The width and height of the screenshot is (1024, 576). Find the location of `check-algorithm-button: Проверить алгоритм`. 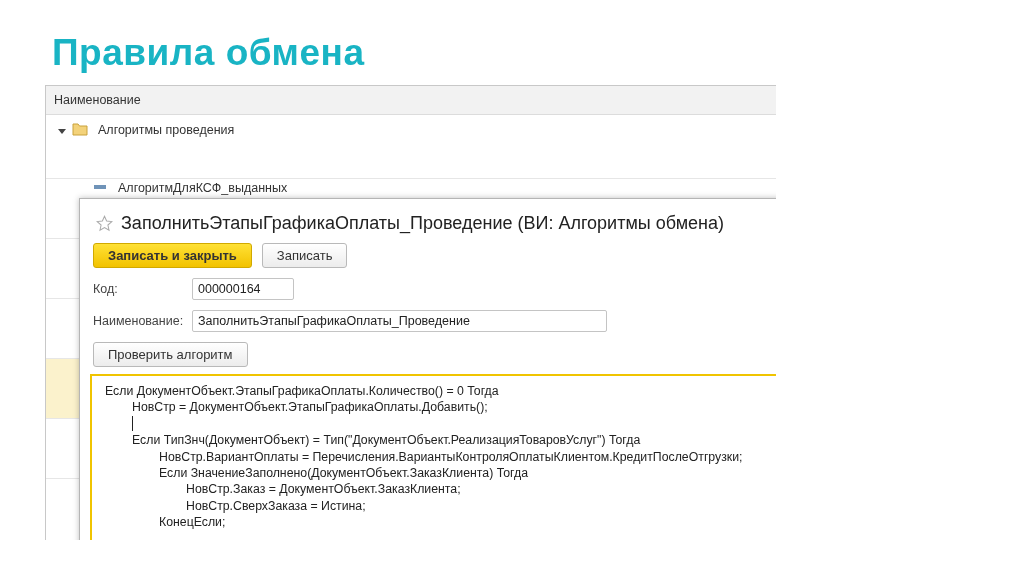

check-algorithm-button: Проверить алгоритм is located at coordinates (170, 354).